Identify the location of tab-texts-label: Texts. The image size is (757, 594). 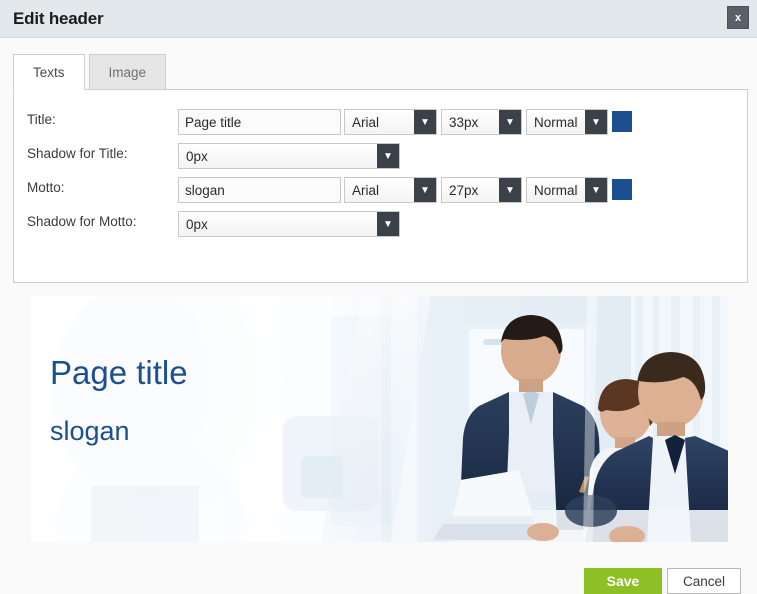
(49, 72).